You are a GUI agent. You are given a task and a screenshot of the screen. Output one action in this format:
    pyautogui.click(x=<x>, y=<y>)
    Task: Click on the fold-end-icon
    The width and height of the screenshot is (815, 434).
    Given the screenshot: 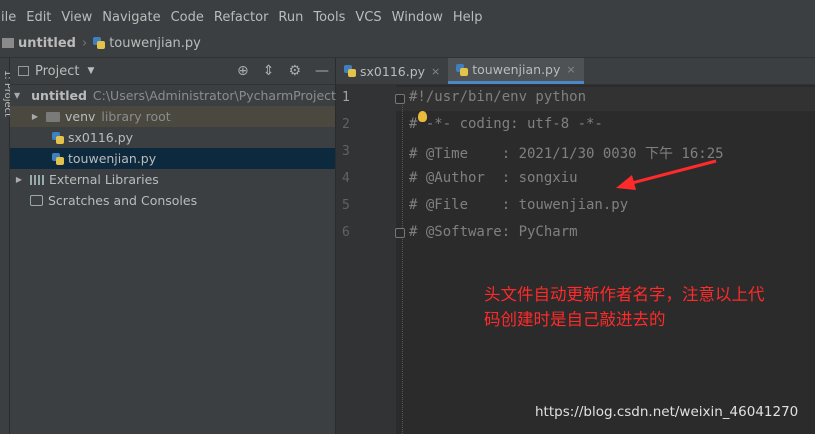 What is the action you would take?
    pyautogui.click(x=400, y=233)
    